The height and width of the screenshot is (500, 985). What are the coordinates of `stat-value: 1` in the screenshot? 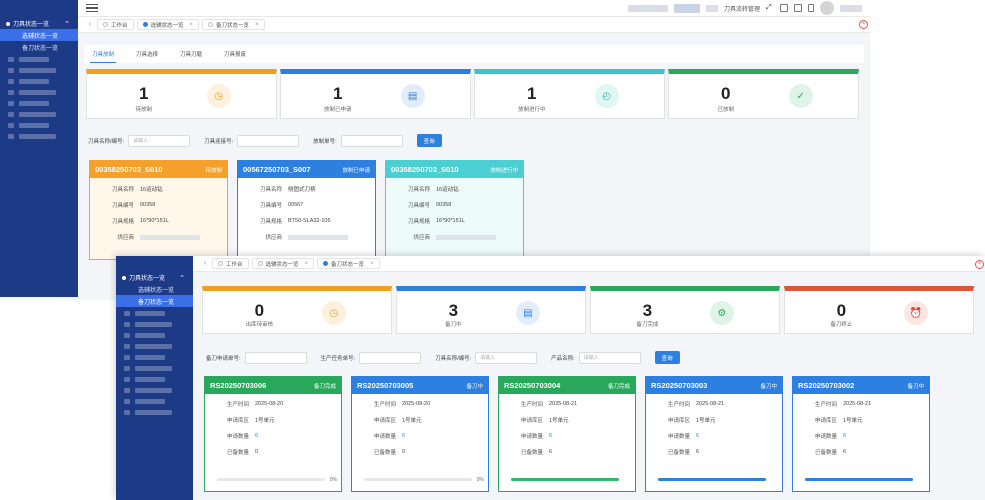 It's located at (531, 93).